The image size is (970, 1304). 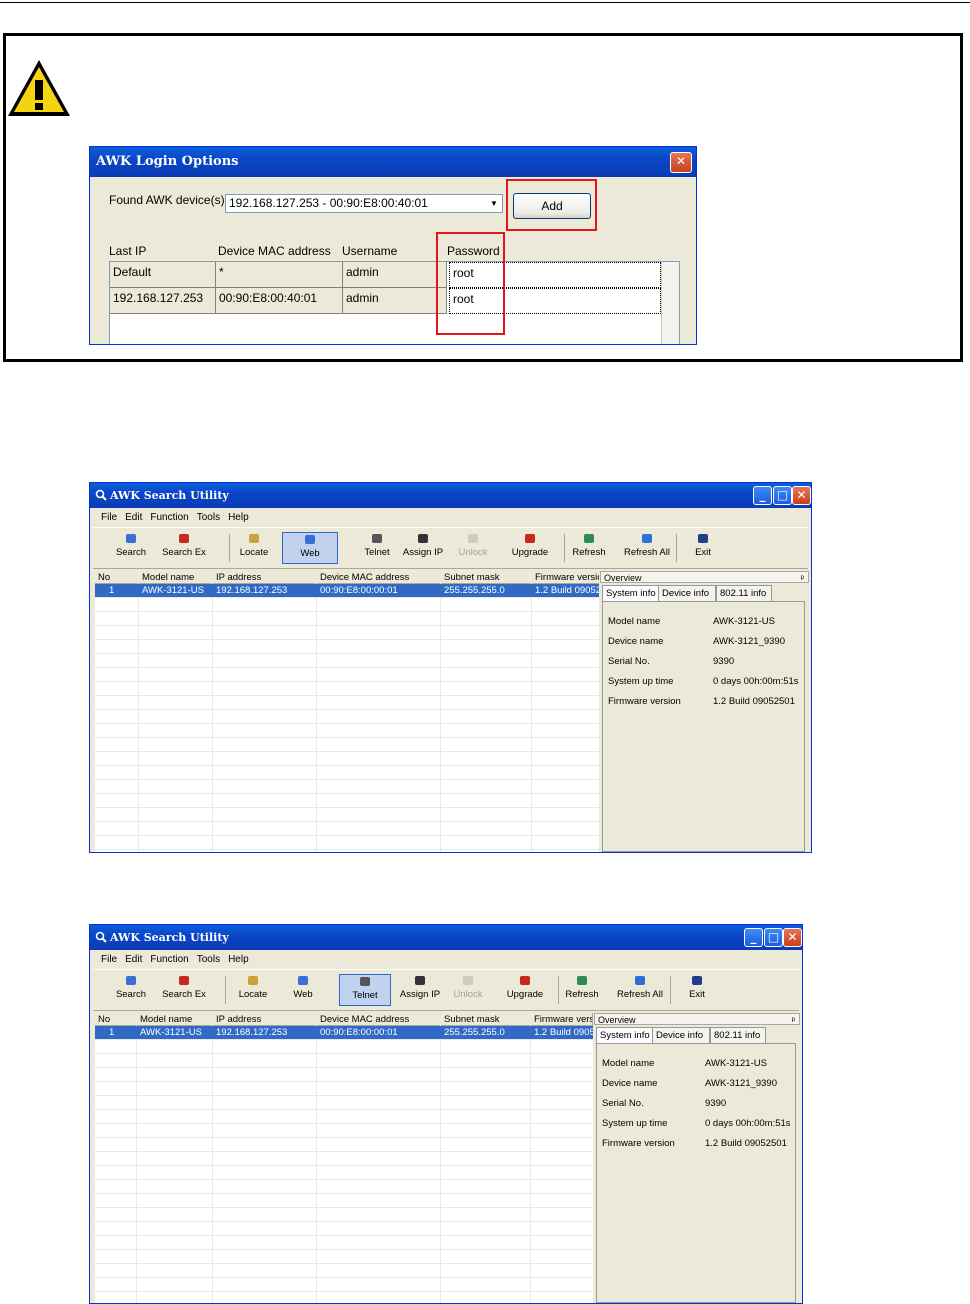 I want to click on column-last-ip: Last IP, so click(x=128, y=251).